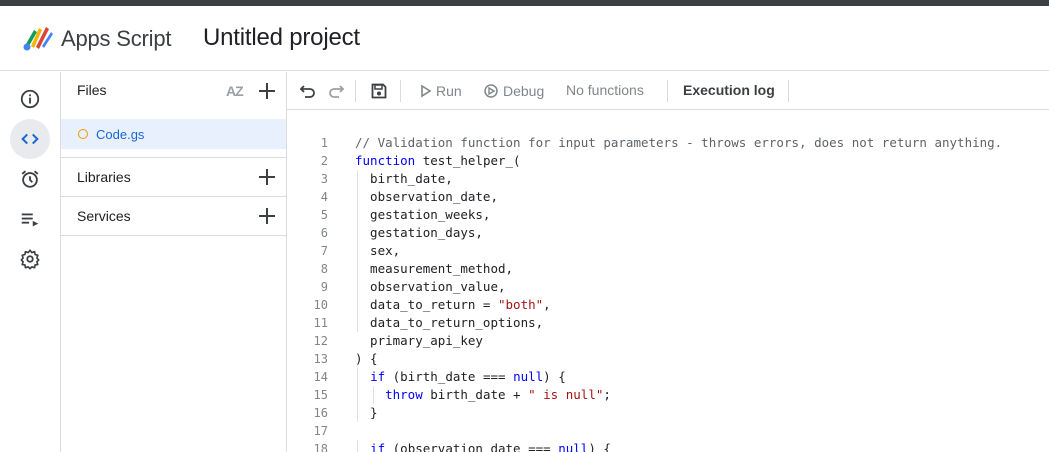 The height and width of the screenshot is (452, 1049). I want to click on apps-script-logo-icon, so click(38, 38).